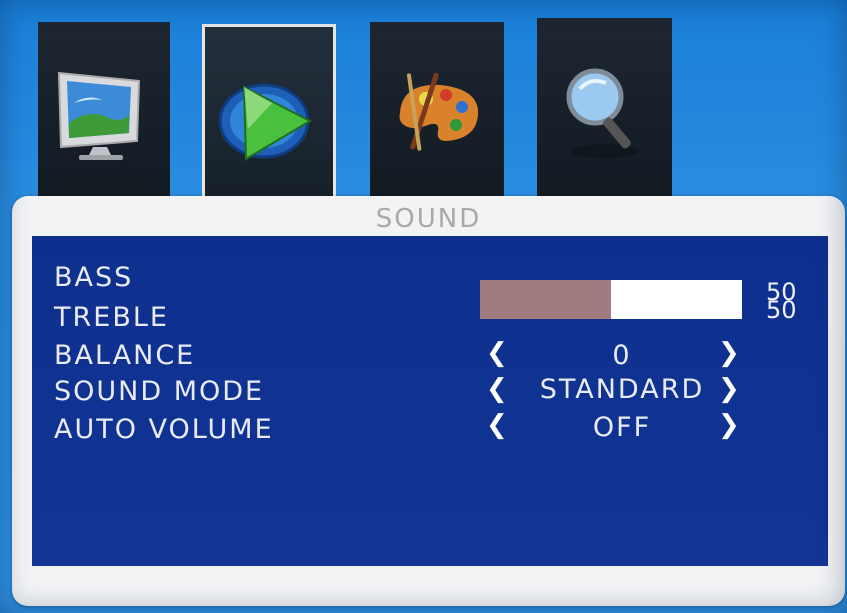 Image resolution: width=847 pixels, height=613 pixels. Describe the element at coordinates (430, 430) in the screenshot. I see `auto-volume-row: AUTO VOLUME ❮ OFF ❯` at that location.